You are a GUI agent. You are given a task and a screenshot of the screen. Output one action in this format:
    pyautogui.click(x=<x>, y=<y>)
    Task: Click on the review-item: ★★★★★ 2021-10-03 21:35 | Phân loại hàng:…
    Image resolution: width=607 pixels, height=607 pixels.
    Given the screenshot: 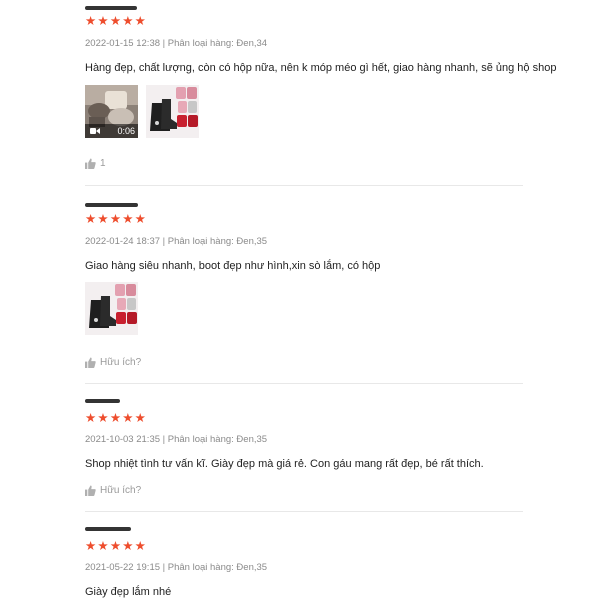 What is the action you would take?
    pyautogui.click(x=304, y=452)
    